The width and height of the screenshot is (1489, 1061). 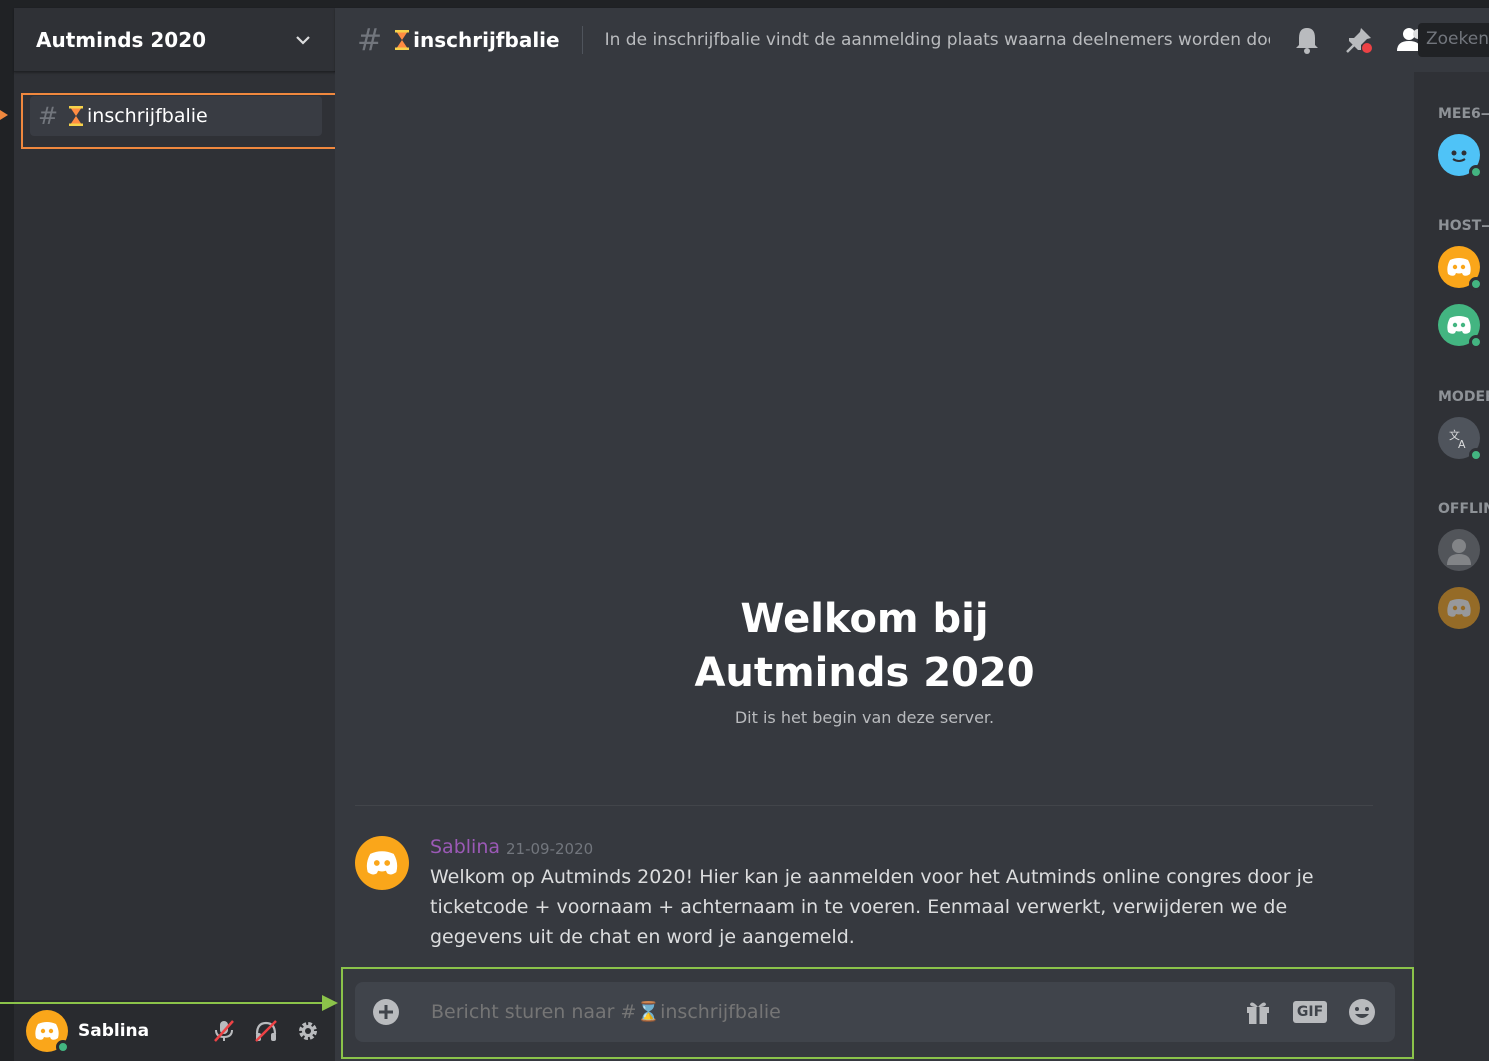 I want to click on person-photo-icon, so click(x=1459, y=552).